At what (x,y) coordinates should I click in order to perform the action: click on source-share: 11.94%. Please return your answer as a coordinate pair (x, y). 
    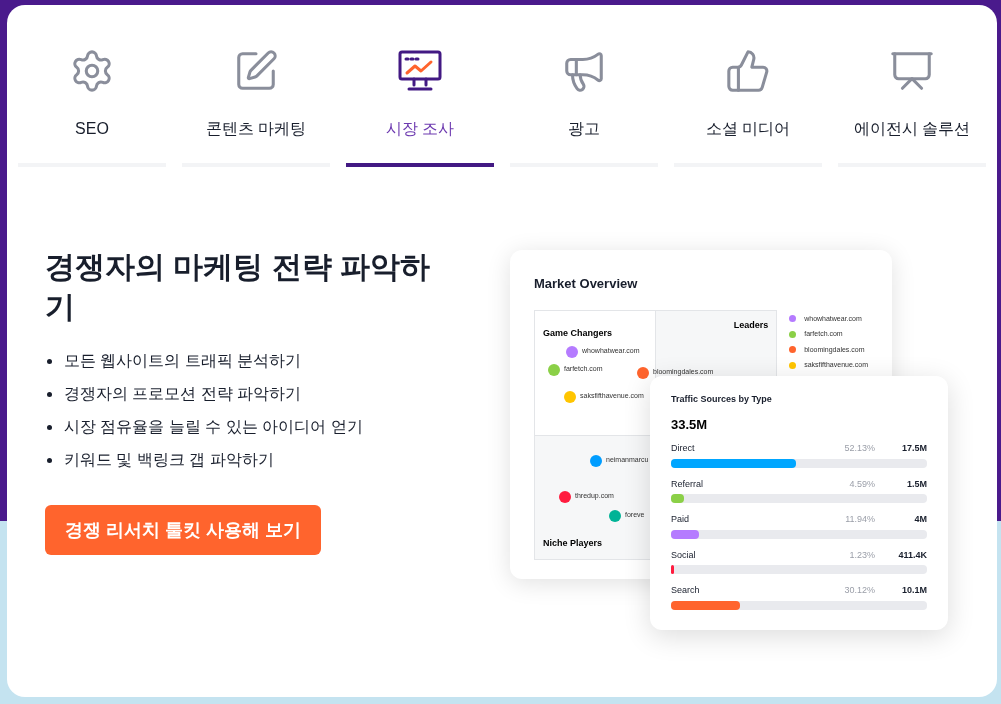
    Looking at the image, I should click on (860, 519).